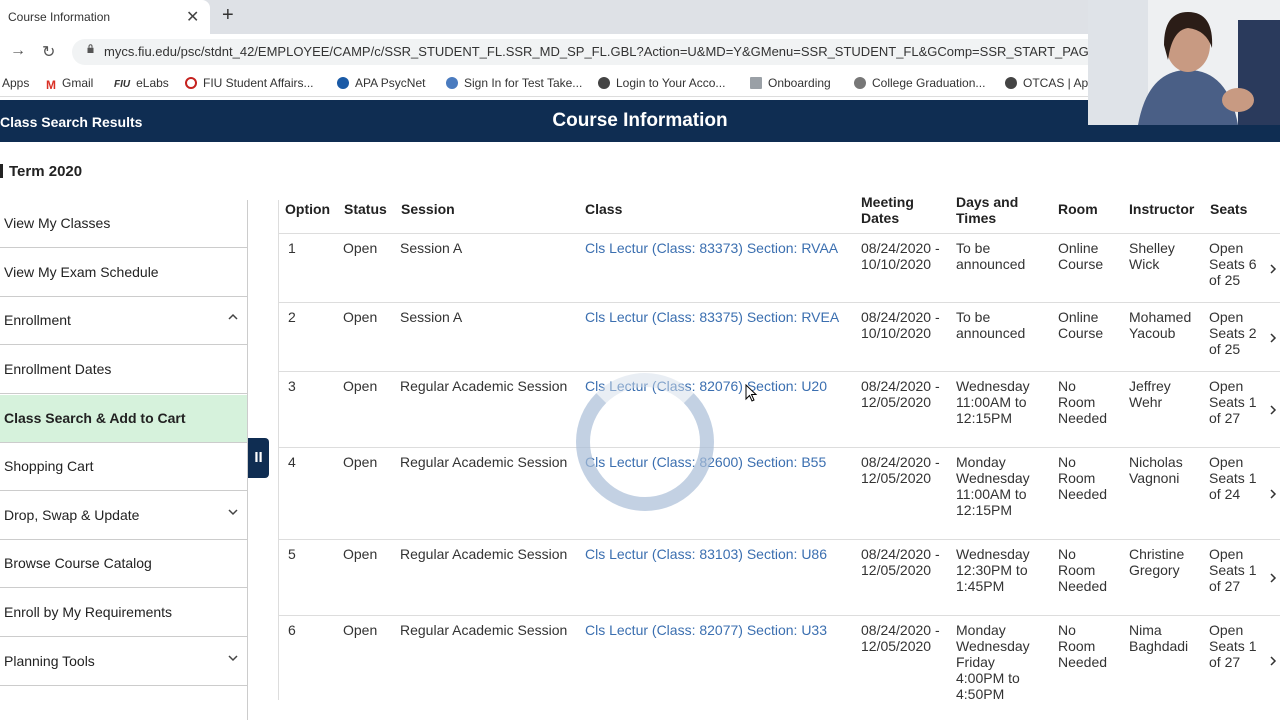 The width and height of the screenshot is (1280, 720). Describe the element at coordinates (706, 554) in the screenshot. I see `class-link: Cls Lectur (Class: 83103) Section: U86` at that location.